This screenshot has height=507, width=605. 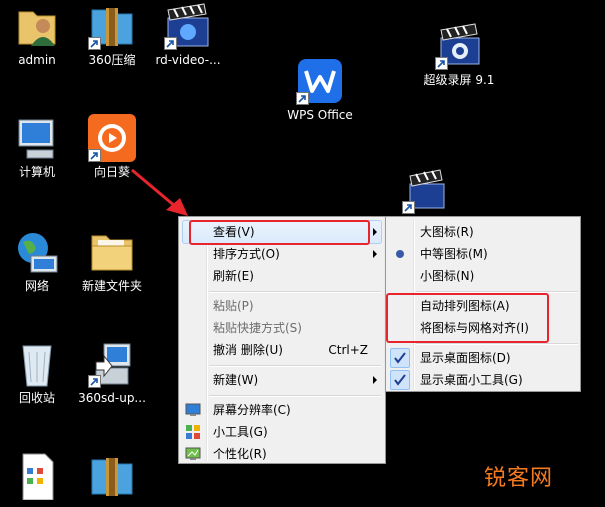 I want to click on menu-item-large-icons: 大图标(R), so click(x=499, y=232).